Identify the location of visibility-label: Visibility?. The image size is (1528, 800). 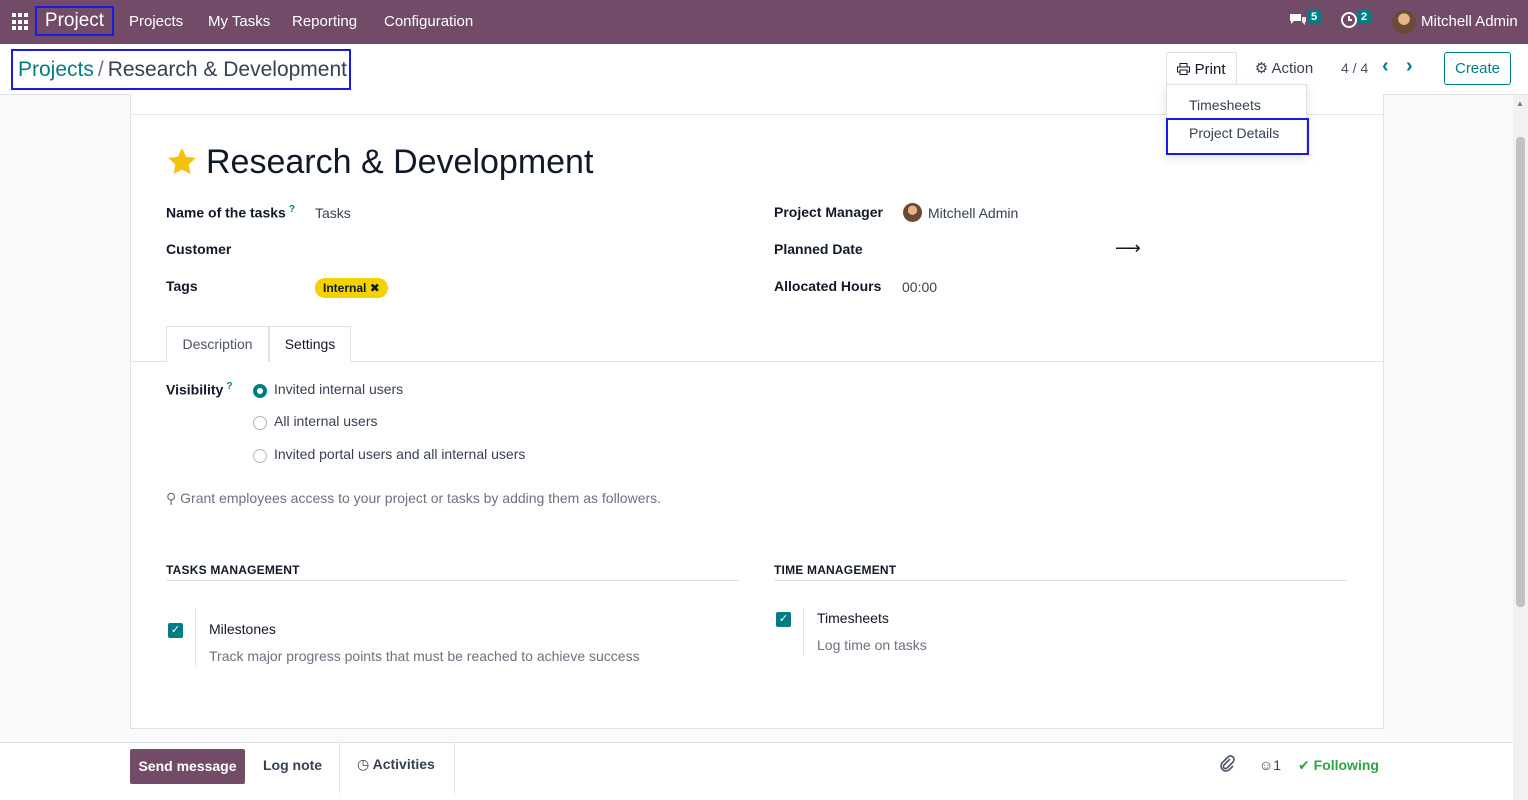
(199, 389).